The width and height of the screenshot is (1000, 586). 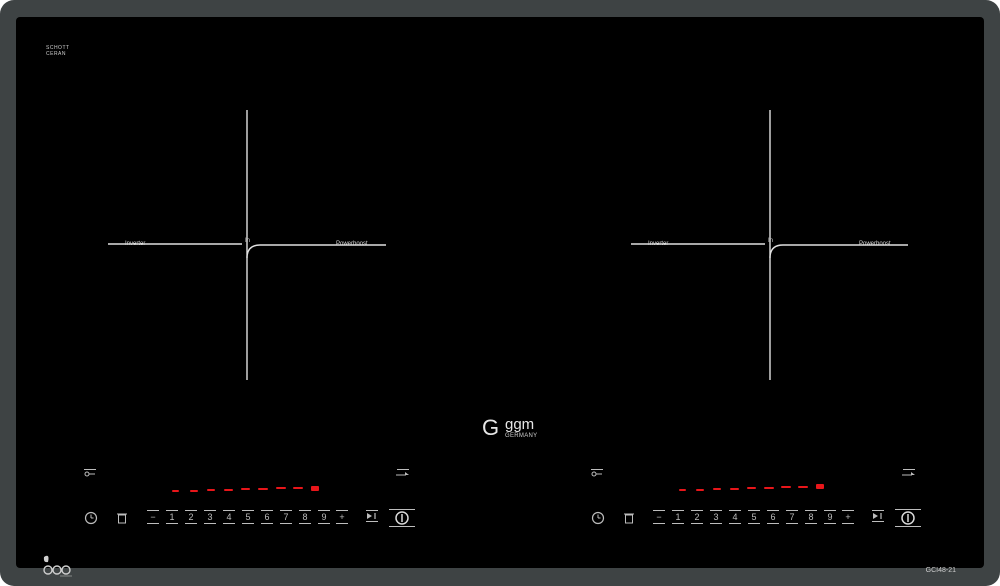 I want to click on ggm-logo-mark: G, so click(x=491, y=427).